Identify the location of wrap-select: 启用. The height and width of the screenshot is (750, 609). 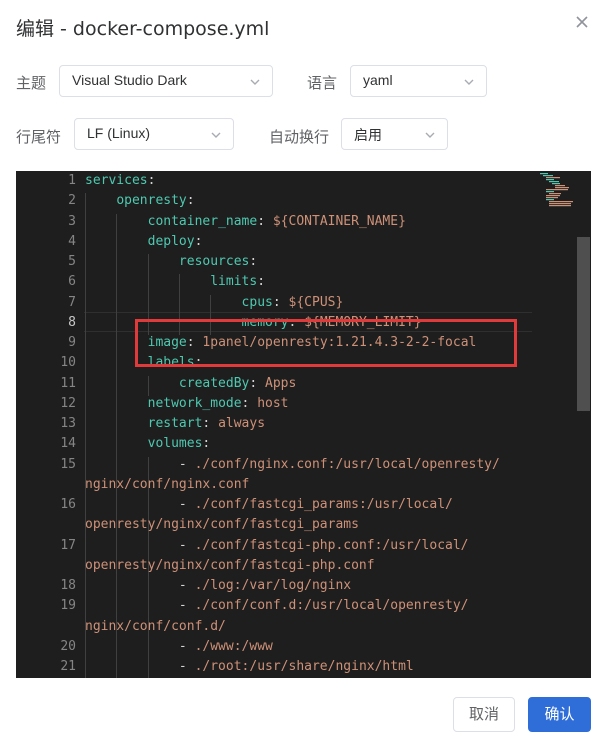
(394, 134).